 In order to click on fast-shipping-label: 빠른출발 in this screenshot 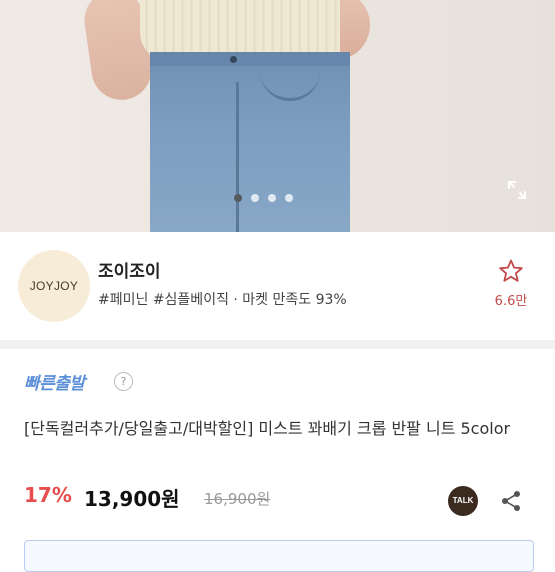, I will do `click(54, 384)`.